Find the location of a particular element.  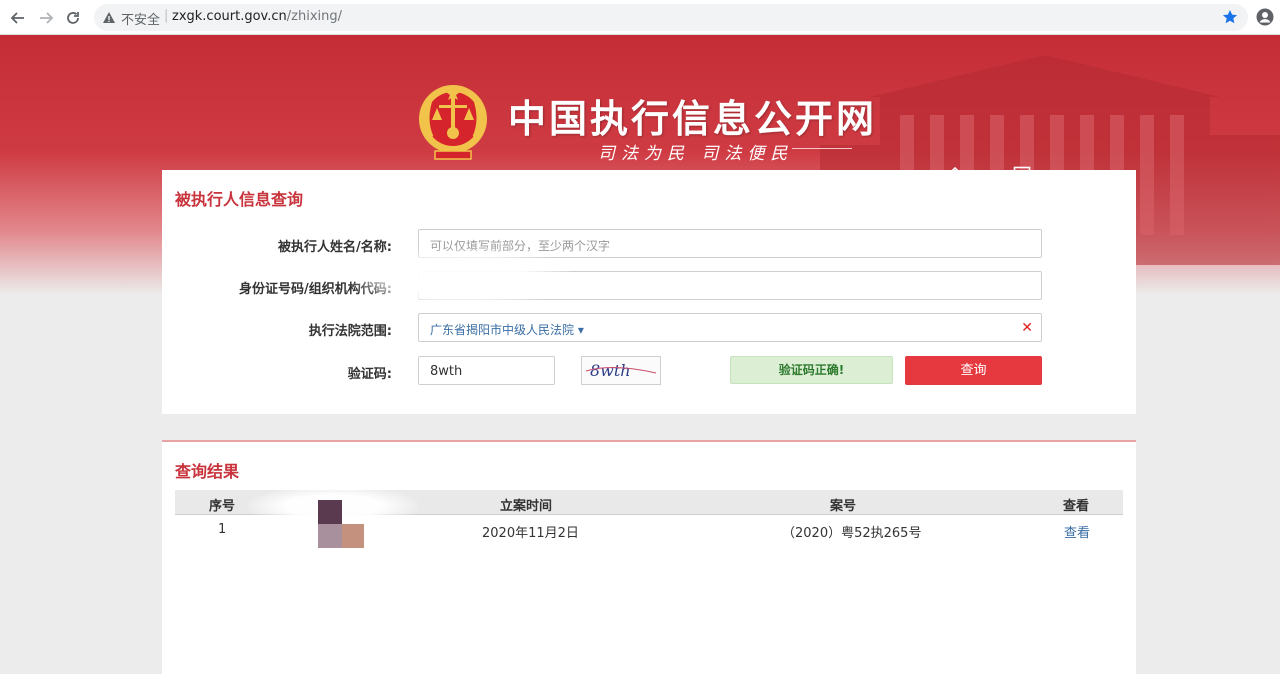

profile-icon is located at coordinates (1265, 19).